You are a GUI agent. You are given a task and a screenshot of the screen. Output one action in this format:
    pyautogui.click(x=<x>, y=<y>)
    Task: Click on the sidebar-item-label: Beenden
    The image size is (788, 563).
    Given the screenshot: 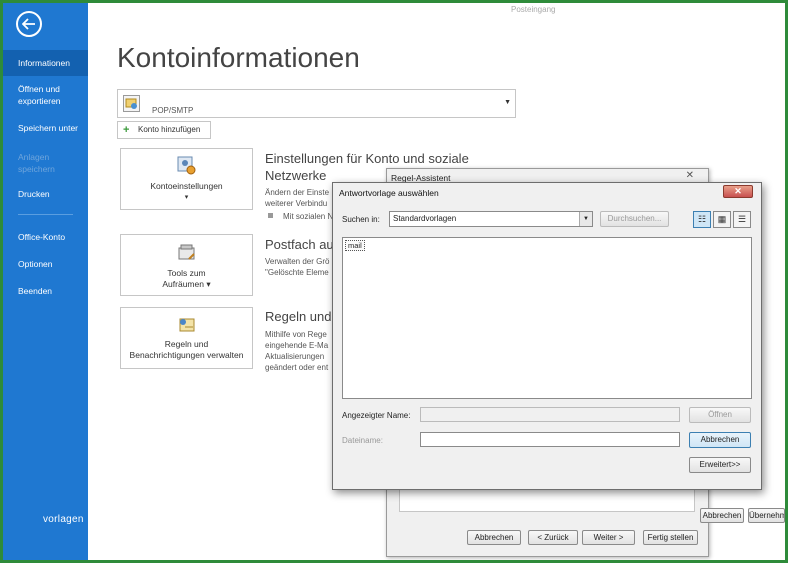 What is the action you would take?
    pyautogui.click(x=35, y=291)
    